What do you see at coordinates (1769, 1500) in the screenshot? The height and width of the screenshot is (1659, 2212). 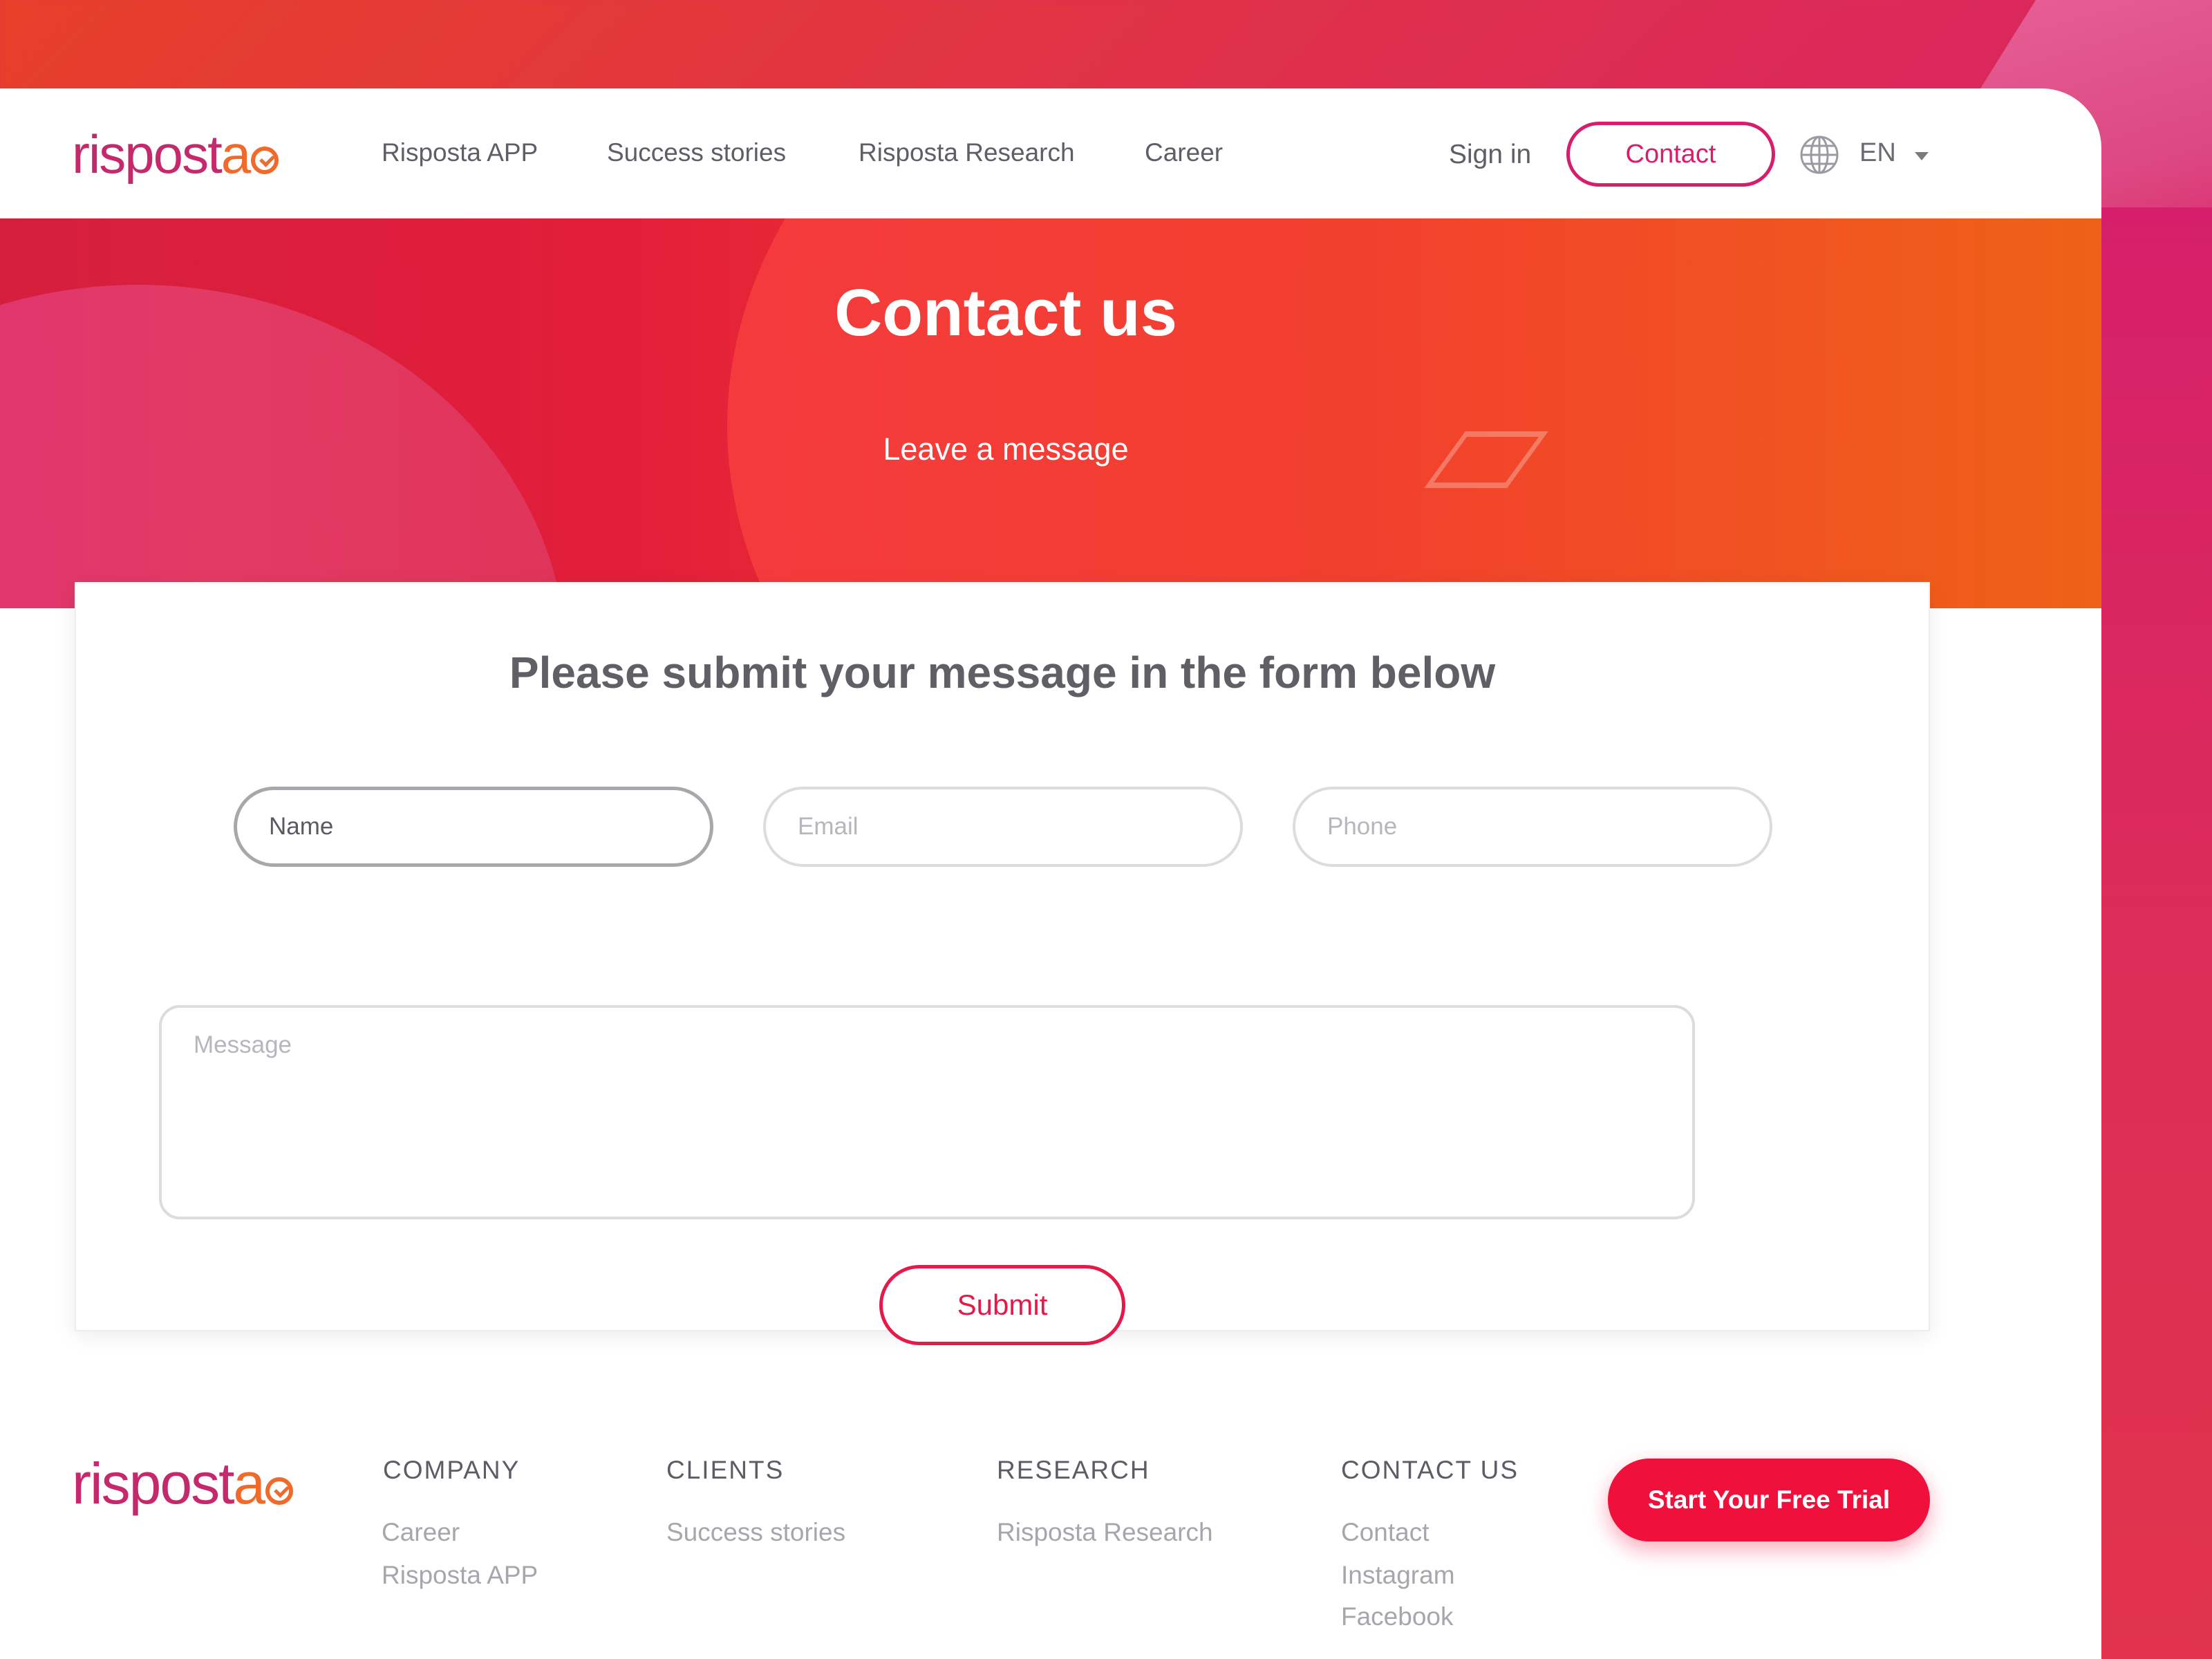 I see `start-free-trial-button: Start Your Free Trial` at bounding box center [1769, 1500].